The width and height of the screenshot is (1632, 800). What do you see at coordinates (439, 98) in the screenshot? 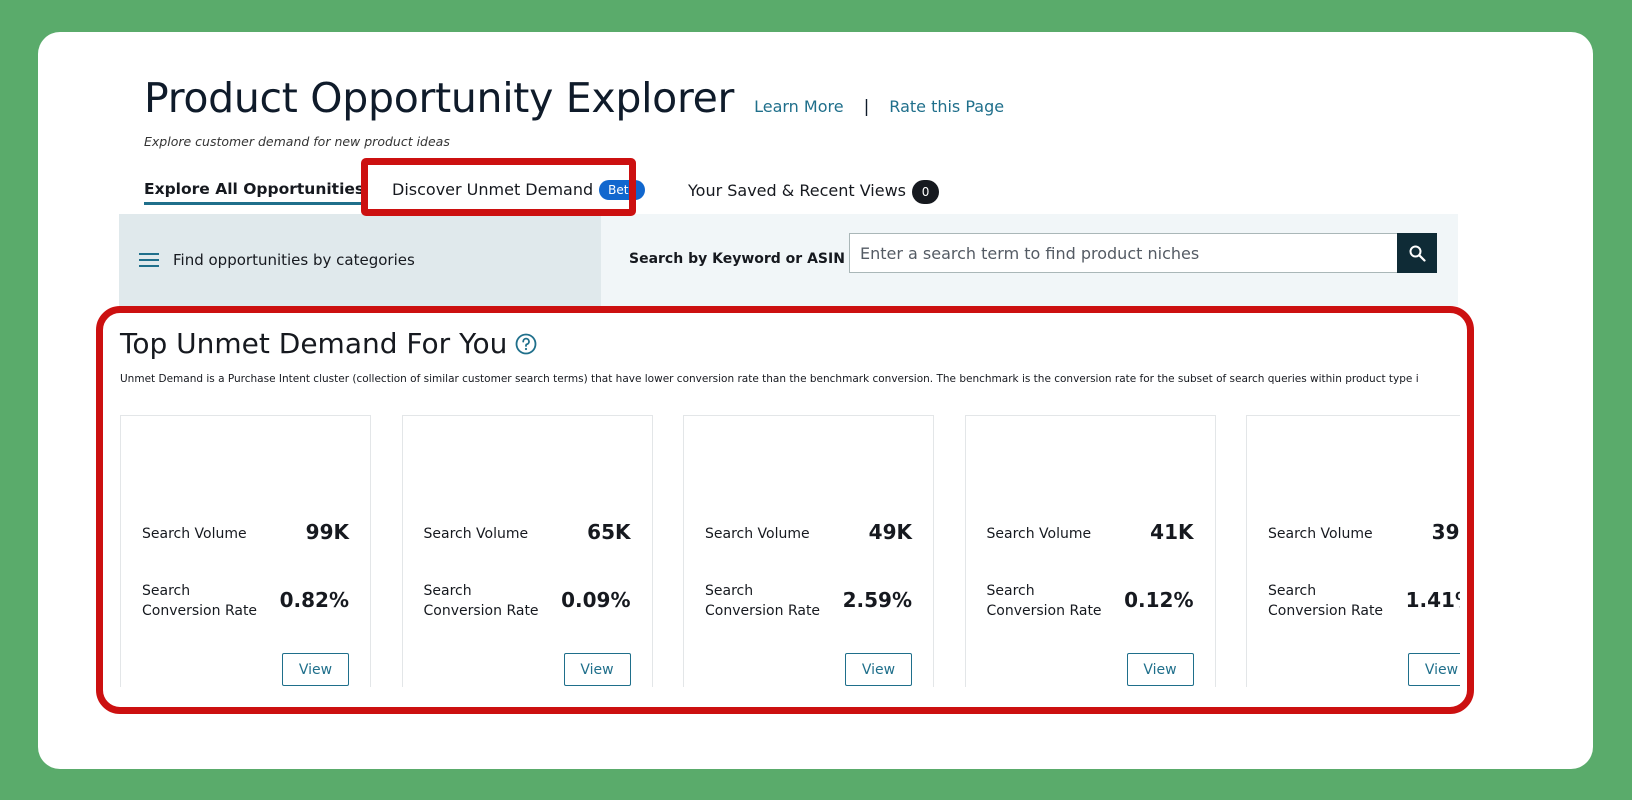
I see `page-title: Product Opportunity Explorer` at bounding box center [439, 98].